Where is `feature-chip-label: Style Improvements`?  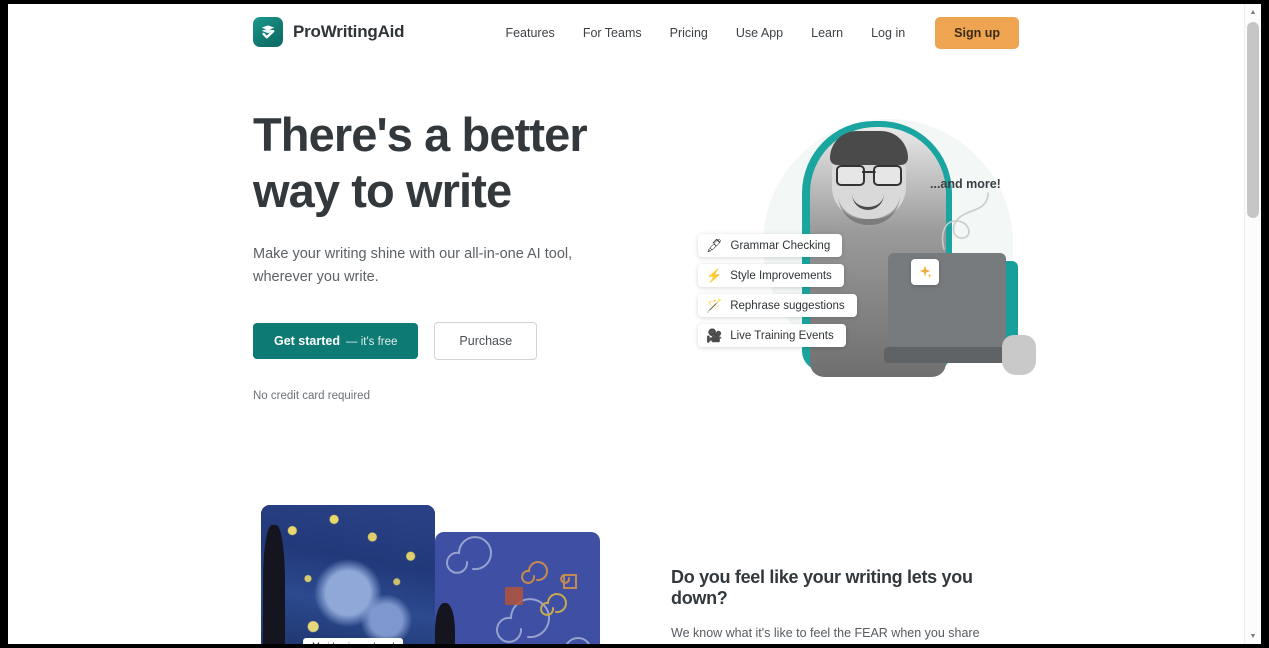
feature-chip-label: Style Improvements is located at coordinates (781, 275).